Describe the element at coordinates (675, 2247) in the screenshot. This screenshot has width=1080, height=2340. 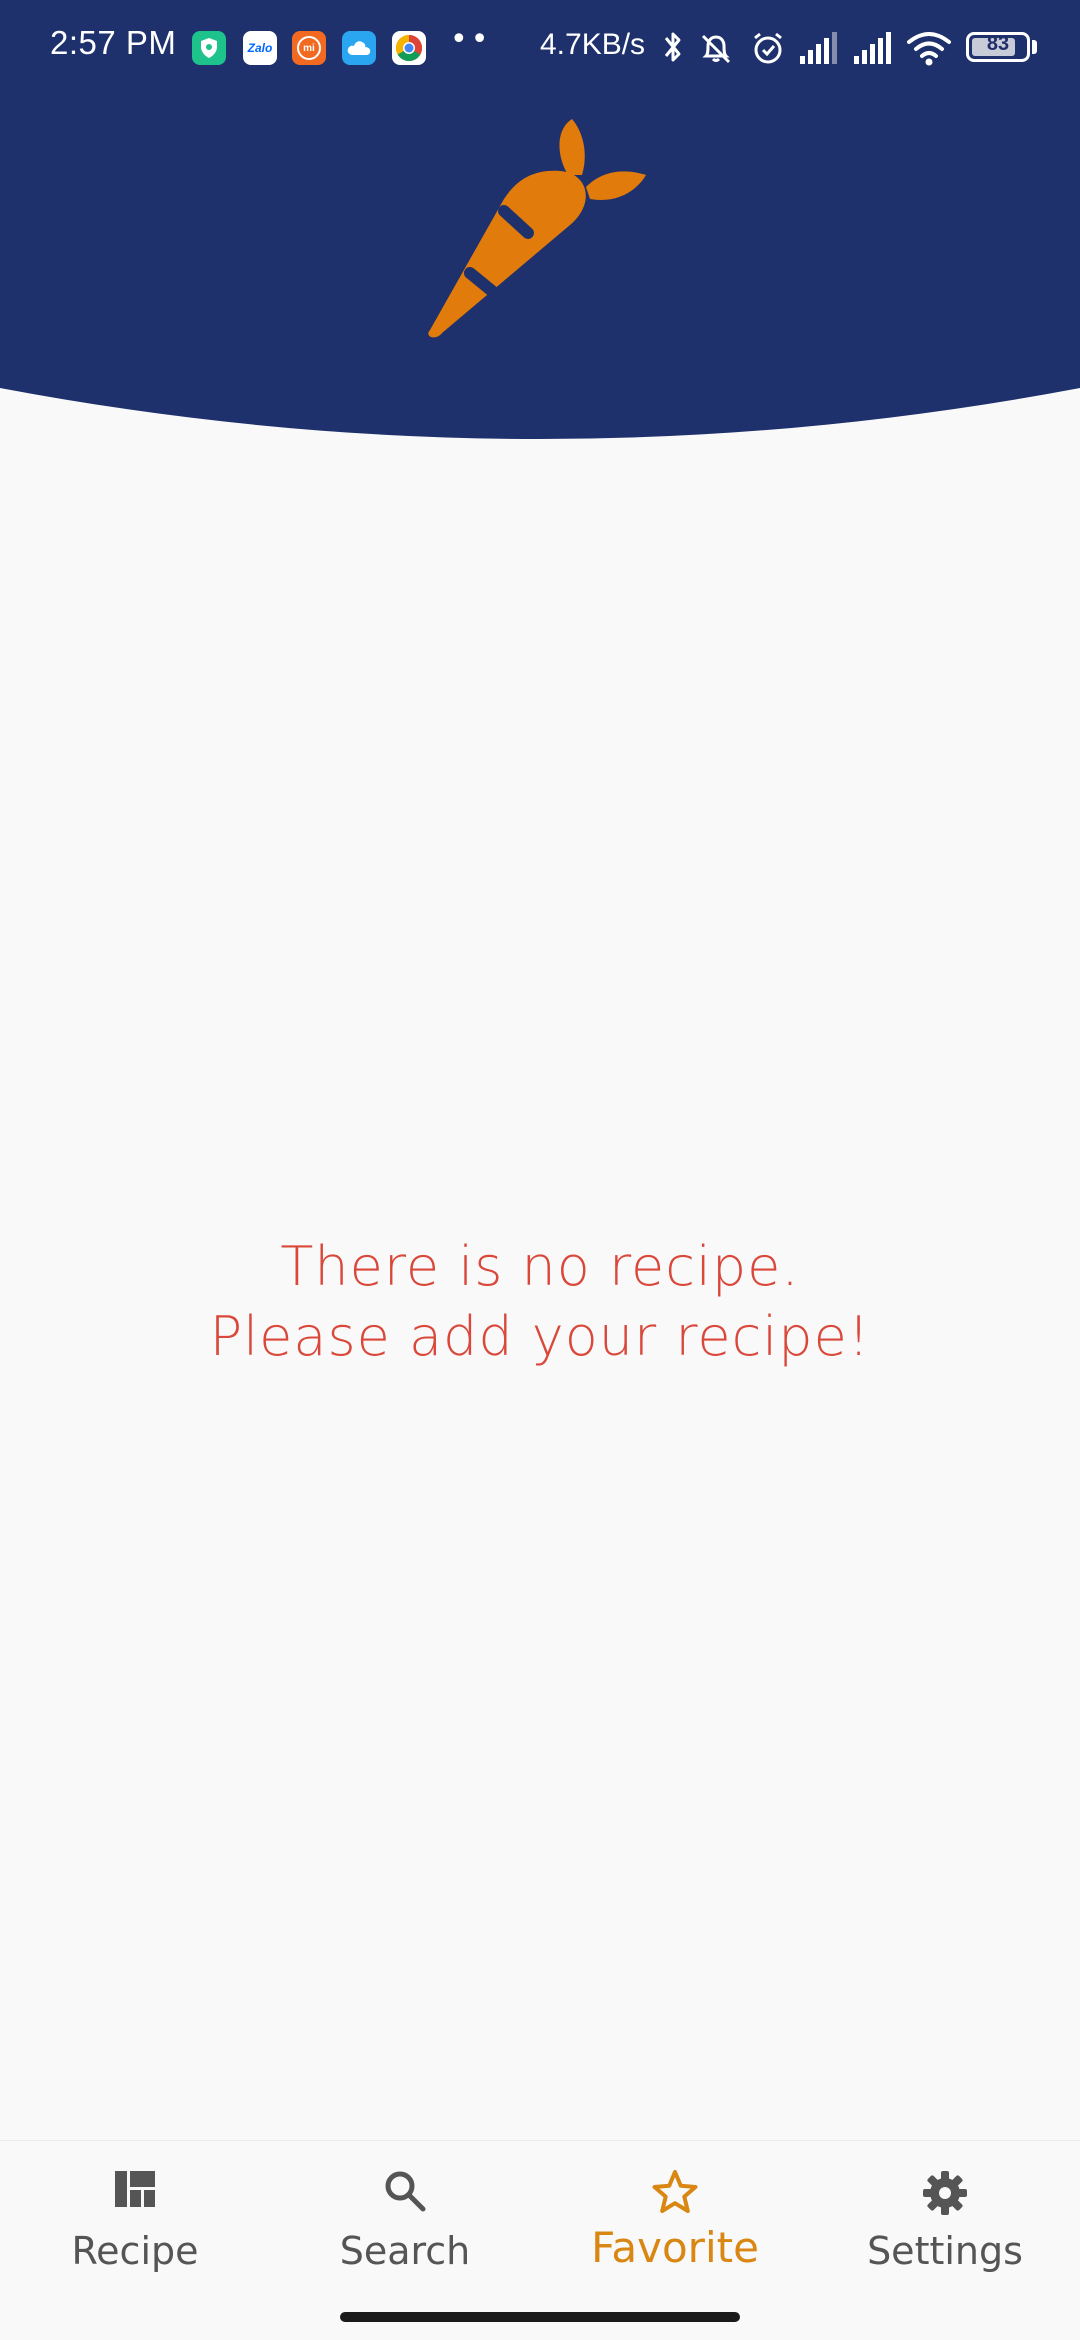
I see `nav-label-favorite: Favorite` at that location.